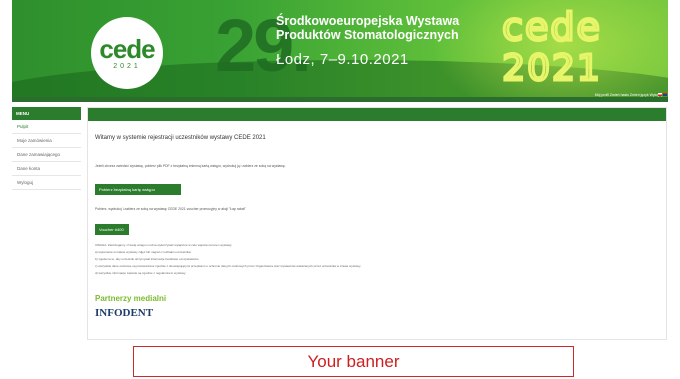  Describe the element at coordinates (124, 313) in the screenshot. I see `infodent-partner-logo: INFODENT` at that location.